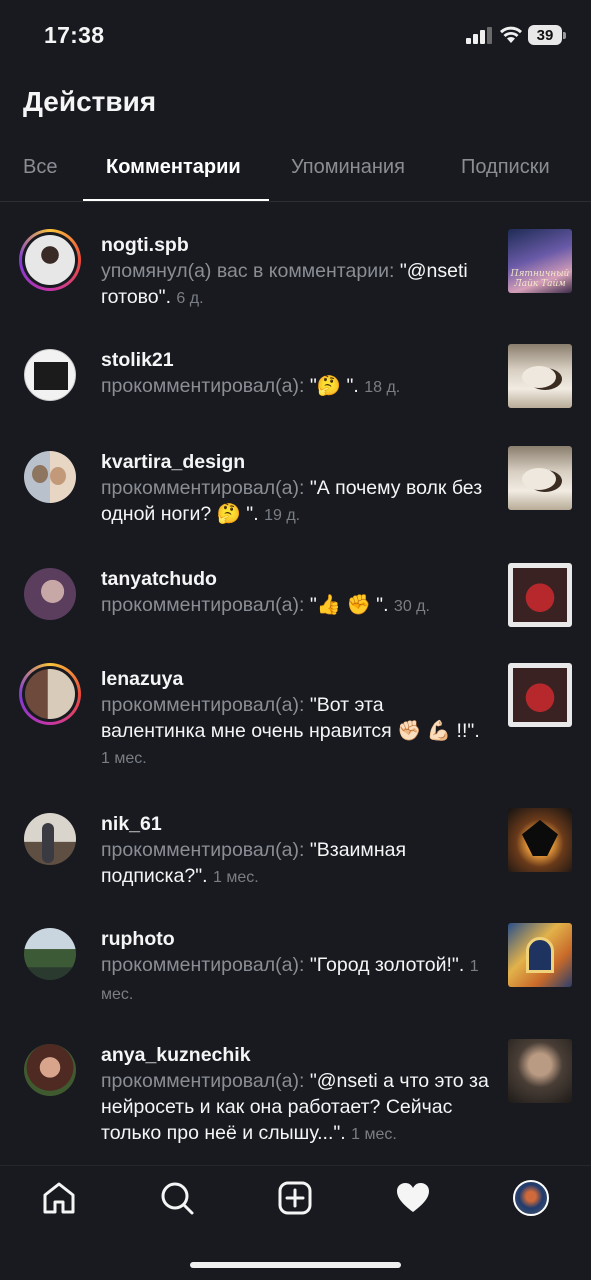 The width and height of the screenshot is (591, 1280). I want to click on tab-comments: Комментарии, so click(173, 167).